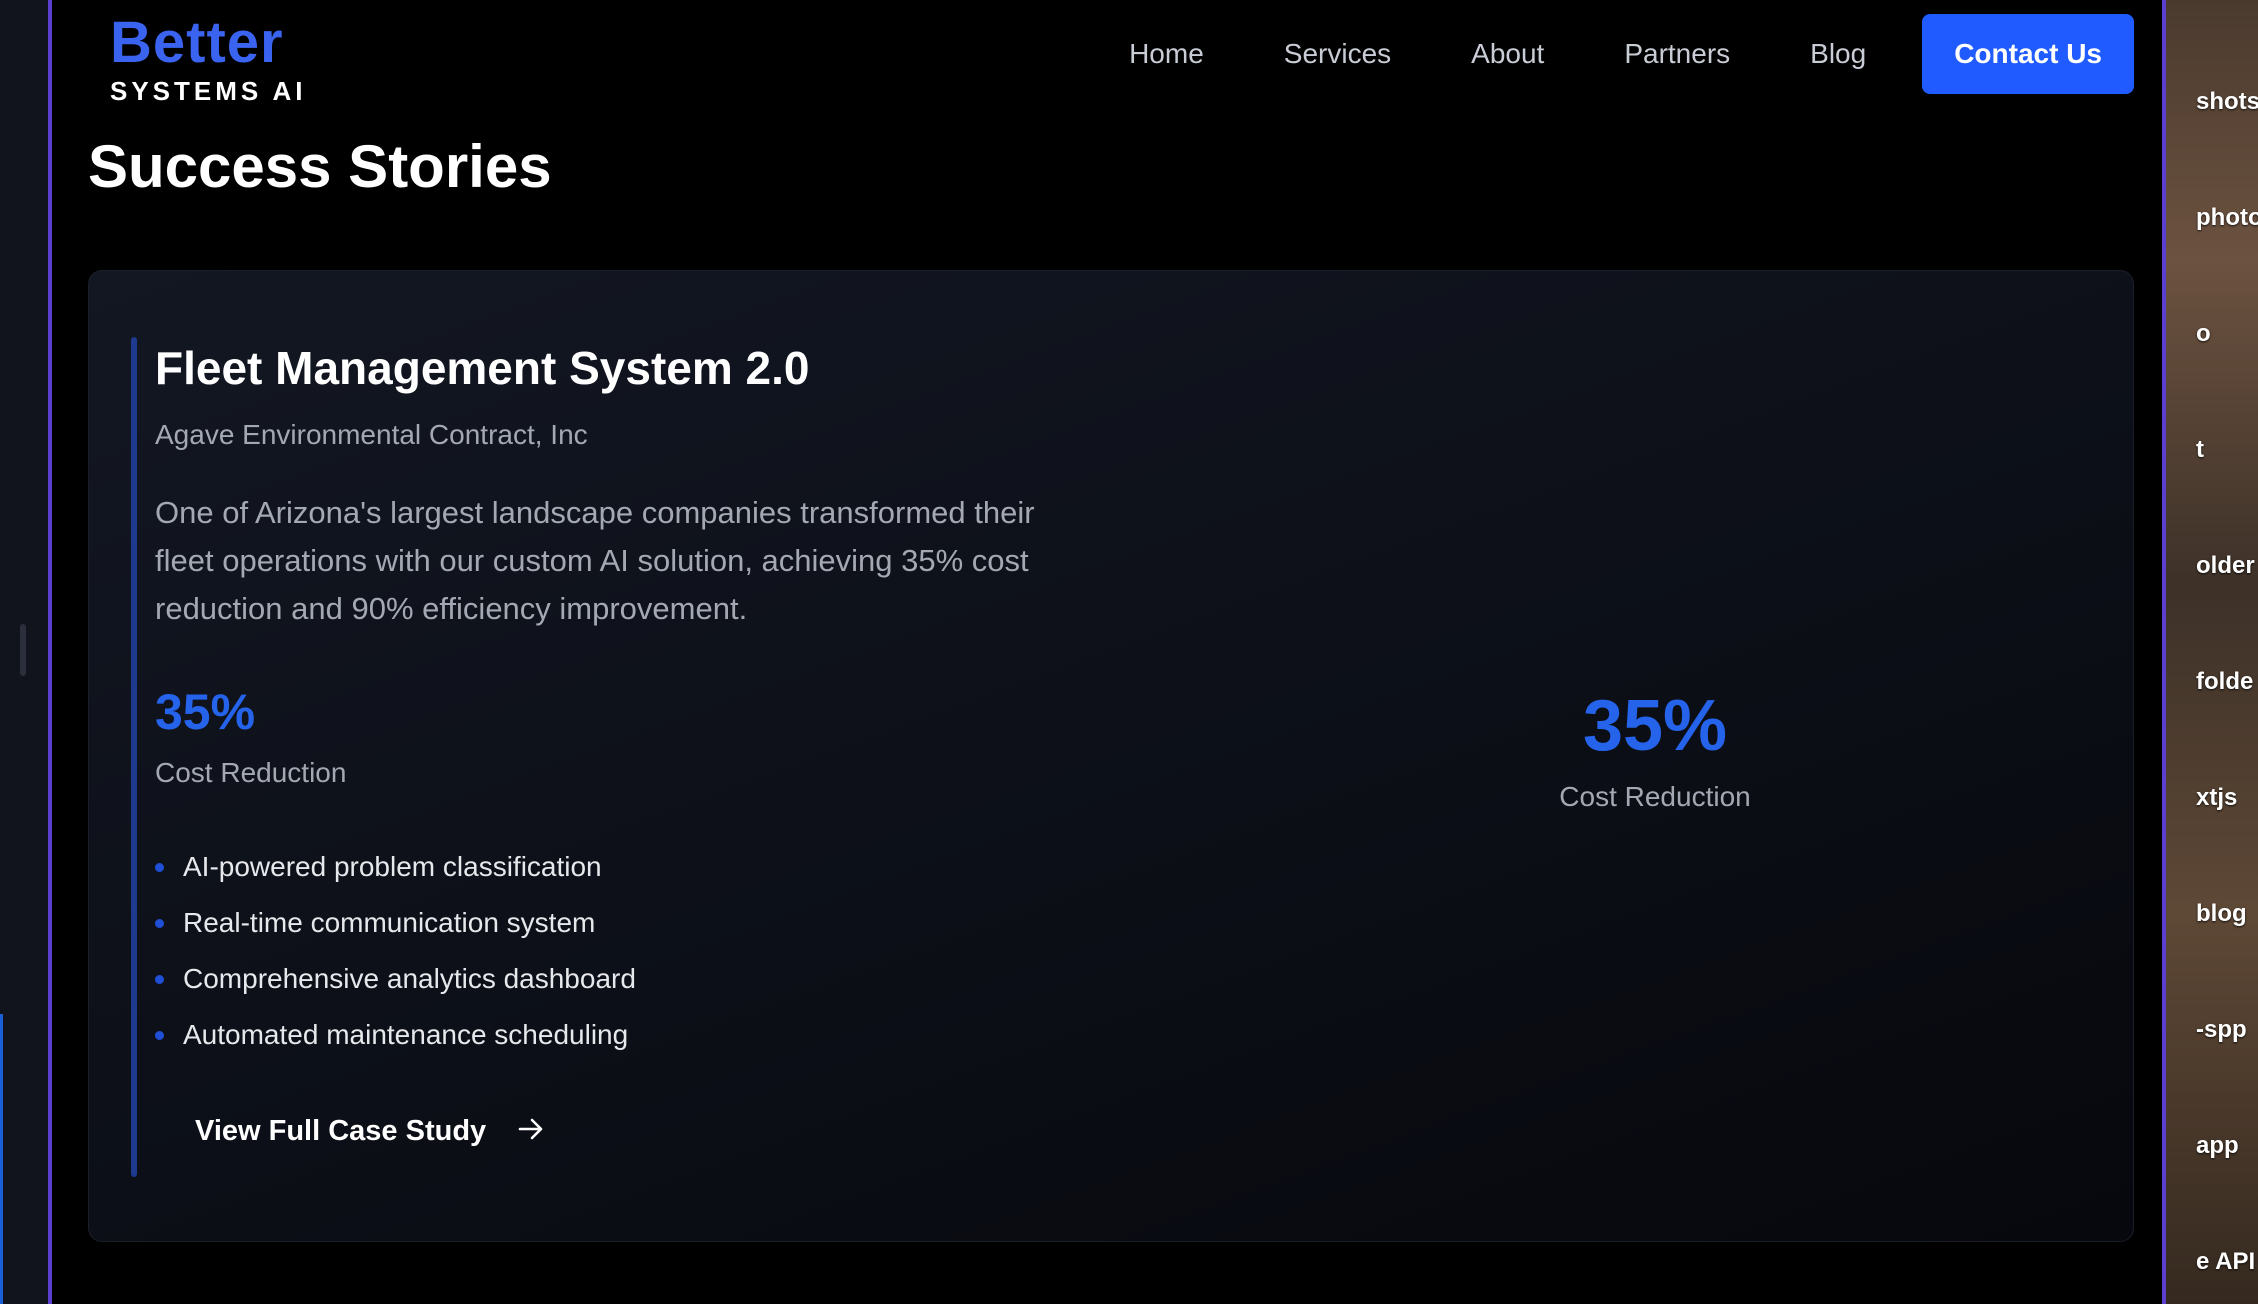 The width and height of the screenshot is (2258, 1304). Describe the element at coordinates (2217, 1146) in the screenshot. I see `desktop-folder-label: app` at that location.